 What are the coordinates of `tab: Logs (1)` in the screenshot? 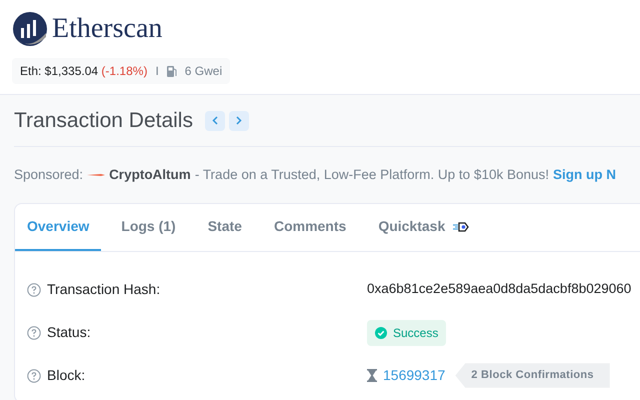 It's located at (148, 227).